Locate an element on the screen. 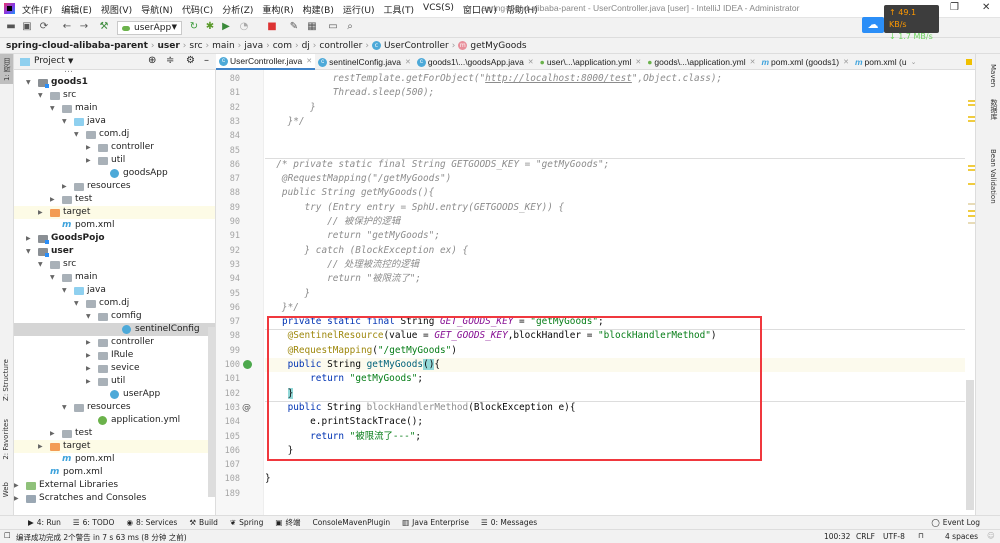 The width and height of the screenshot is (1000, 543). tool-window--: ▣ 终端 is located at coordinates (287, 522).